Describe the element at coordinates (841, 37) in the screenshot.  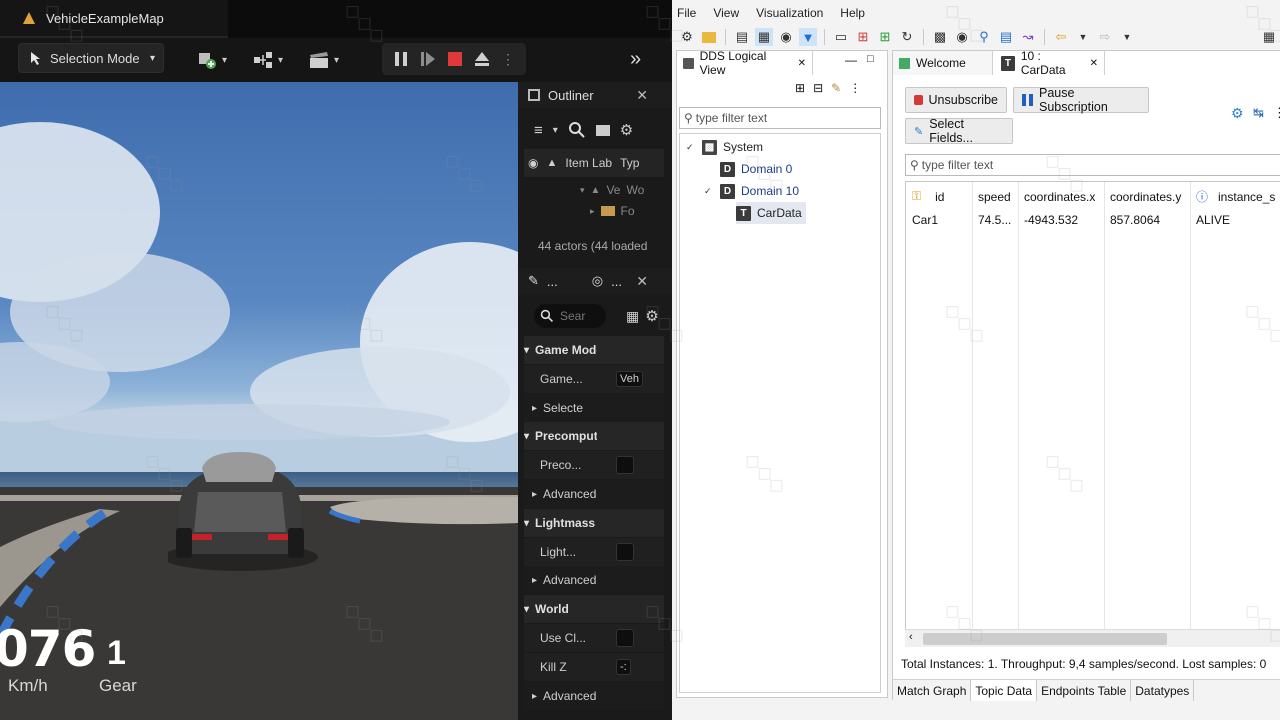
I see `export-icon: ▭` at that location.